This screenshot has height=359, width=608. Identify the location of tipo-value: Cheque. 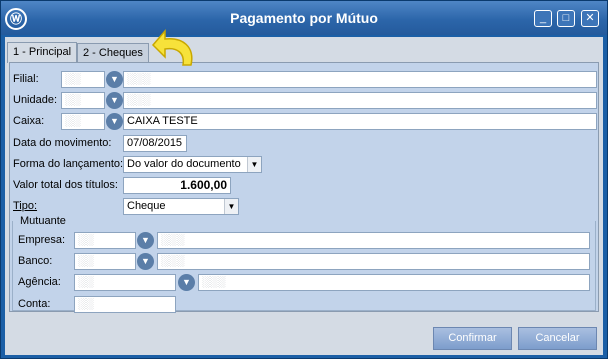
(146, 206).